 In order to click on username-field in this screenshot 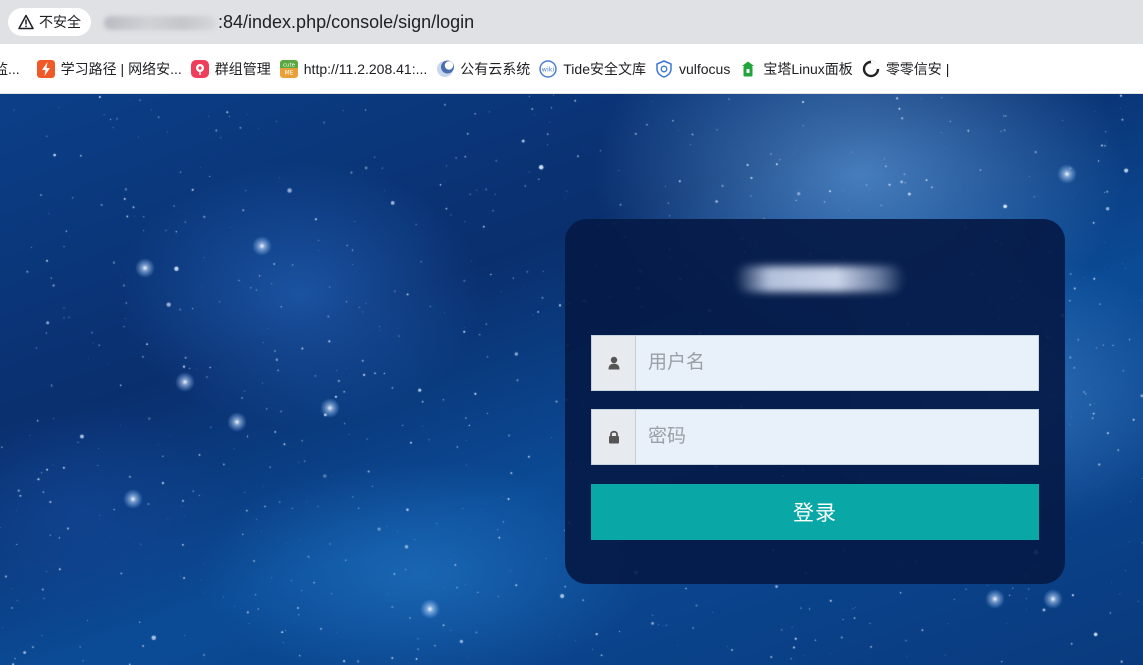, I will do `click(815, 363)`.